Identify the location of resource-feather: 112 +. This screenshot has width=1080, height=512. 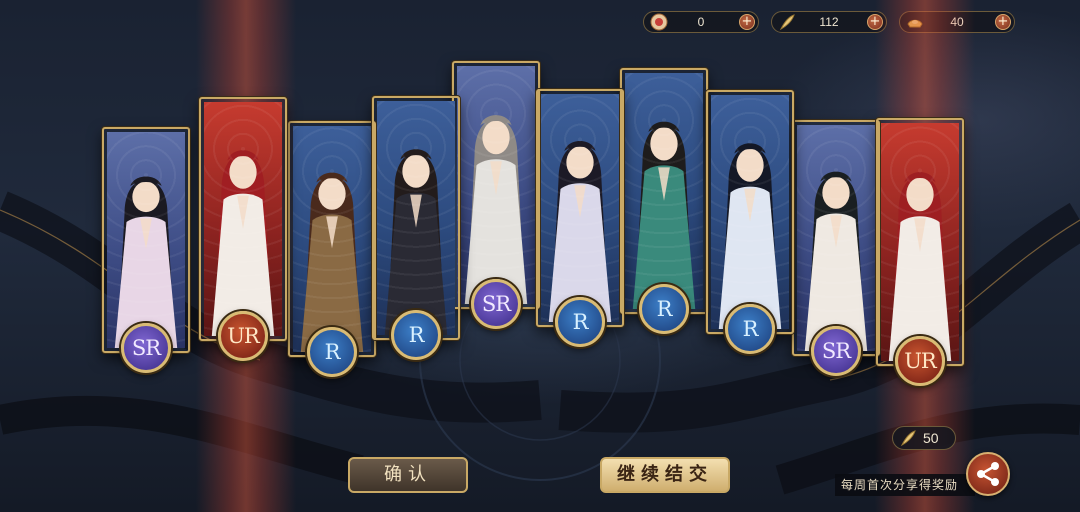
(829, 22).